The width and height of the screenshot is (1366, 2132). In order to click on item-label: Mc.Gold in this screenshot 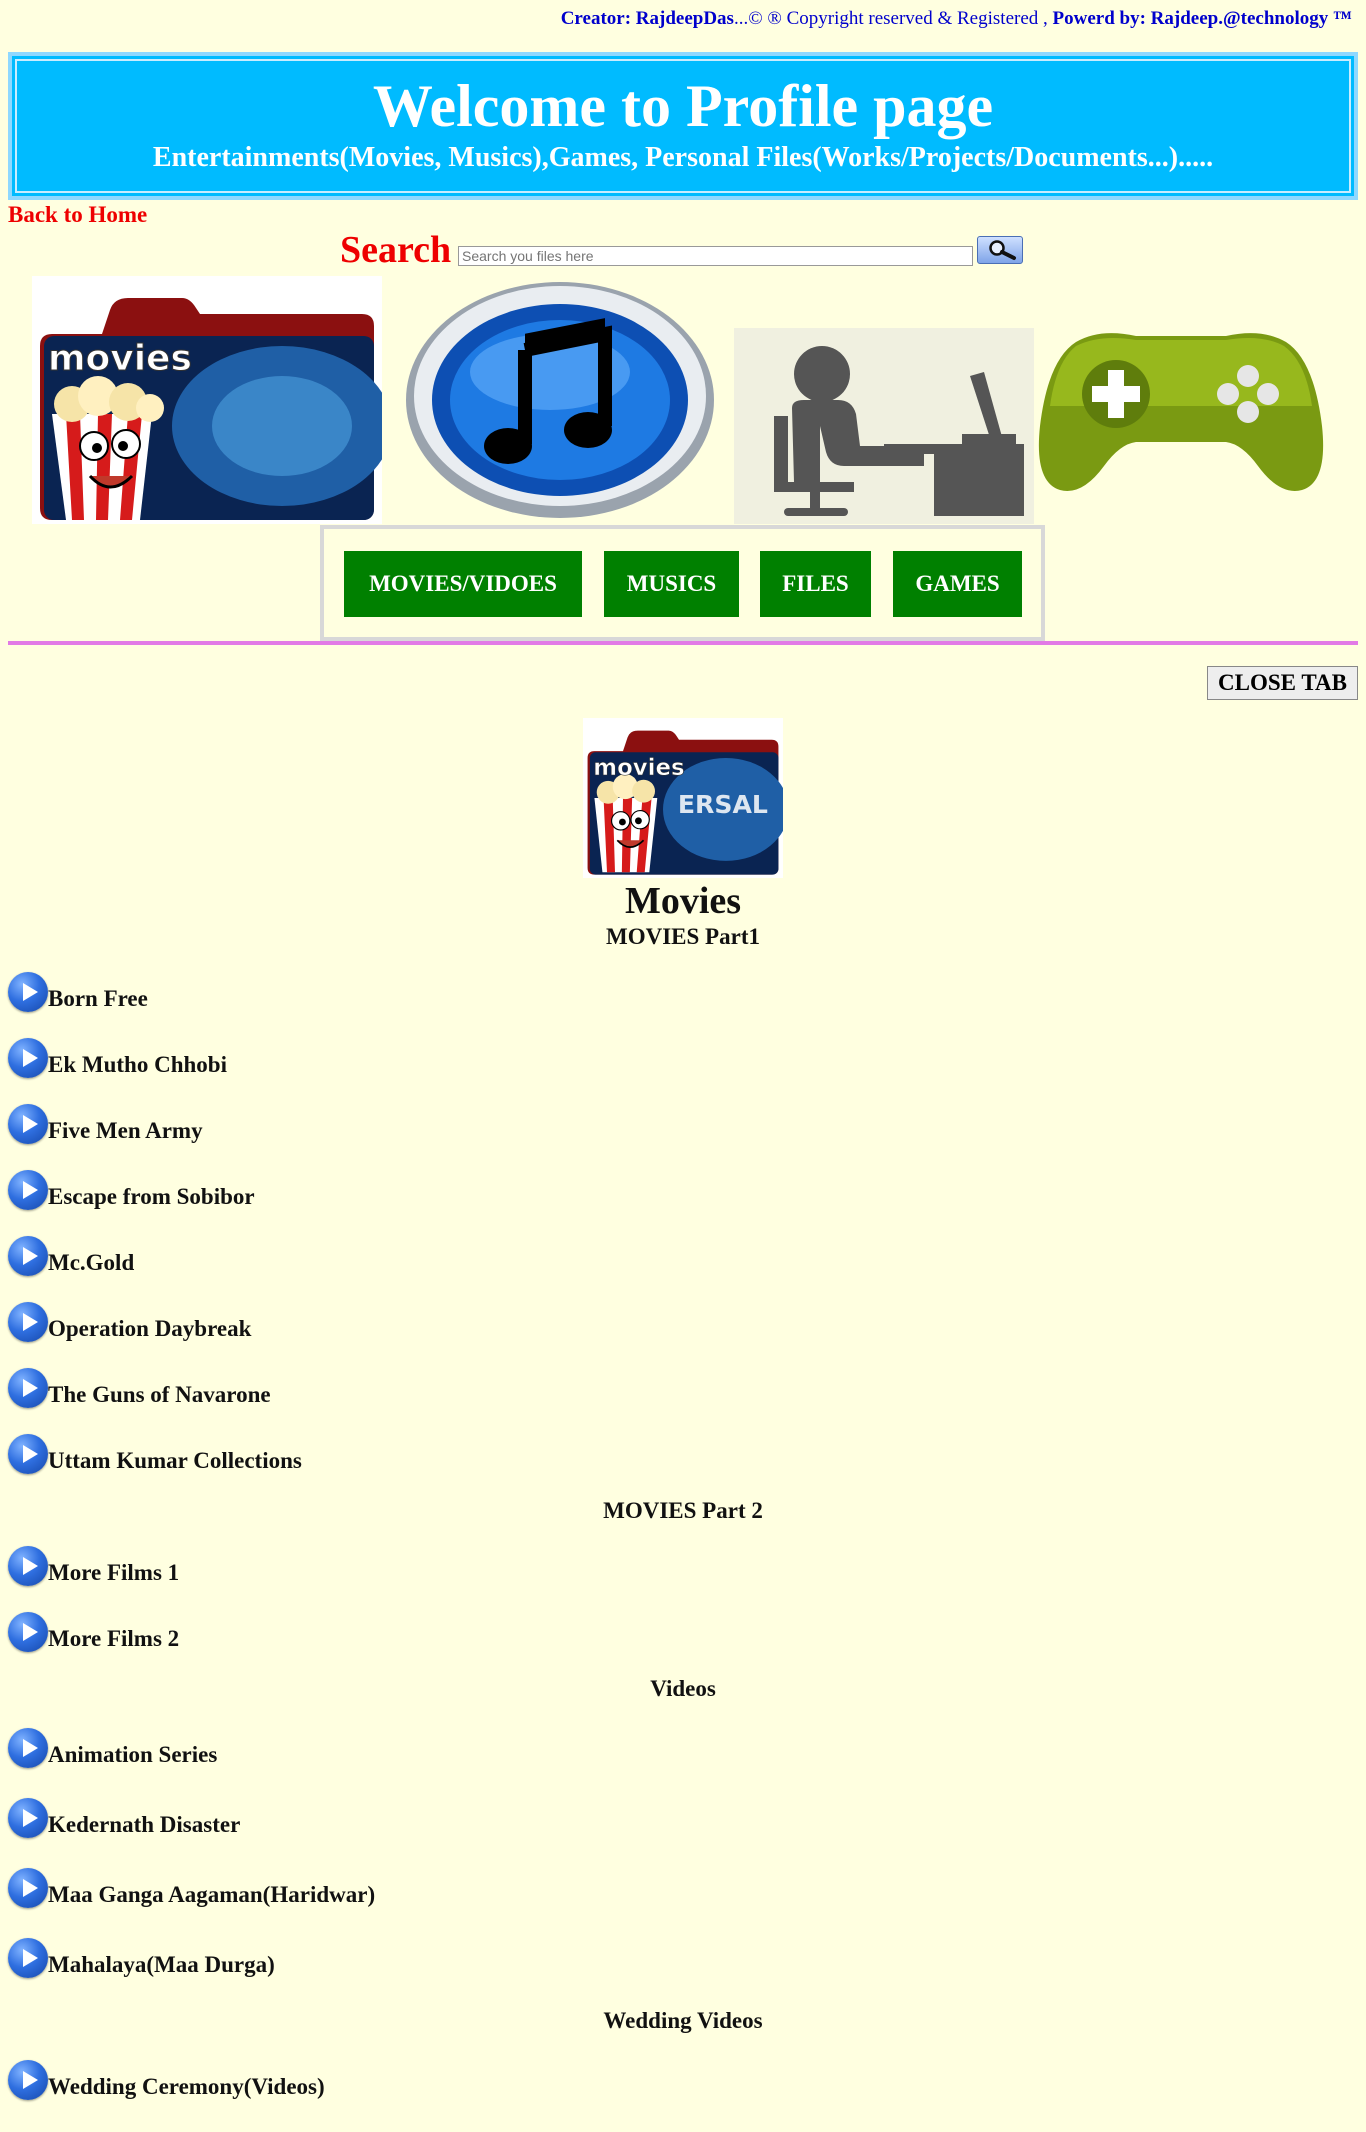, I will do `click(91, 1262)`.